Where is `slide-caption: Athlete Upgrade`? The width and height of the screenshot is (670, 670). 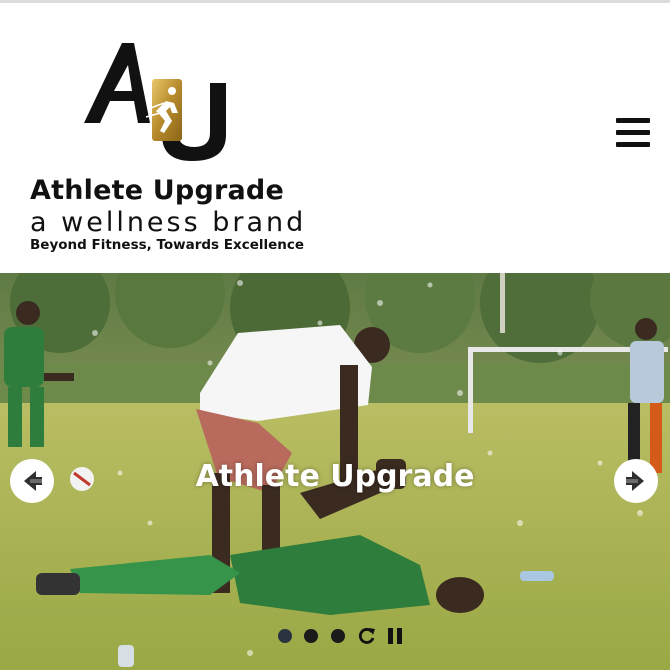
slide-caption: Athlete Upgrade is located at coordinates (335, 476).